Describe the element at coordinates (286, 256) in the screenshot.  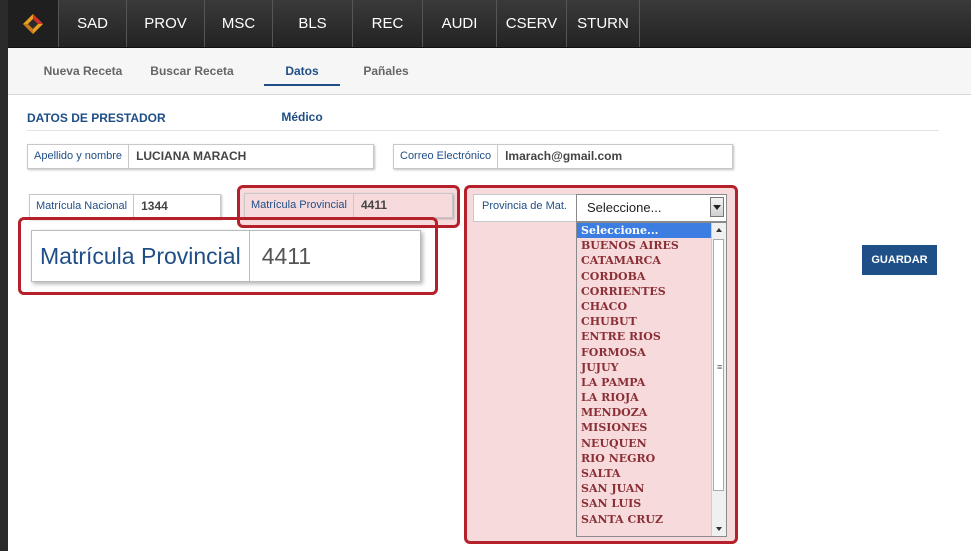
I see `zoom-value: 4411` at that location.